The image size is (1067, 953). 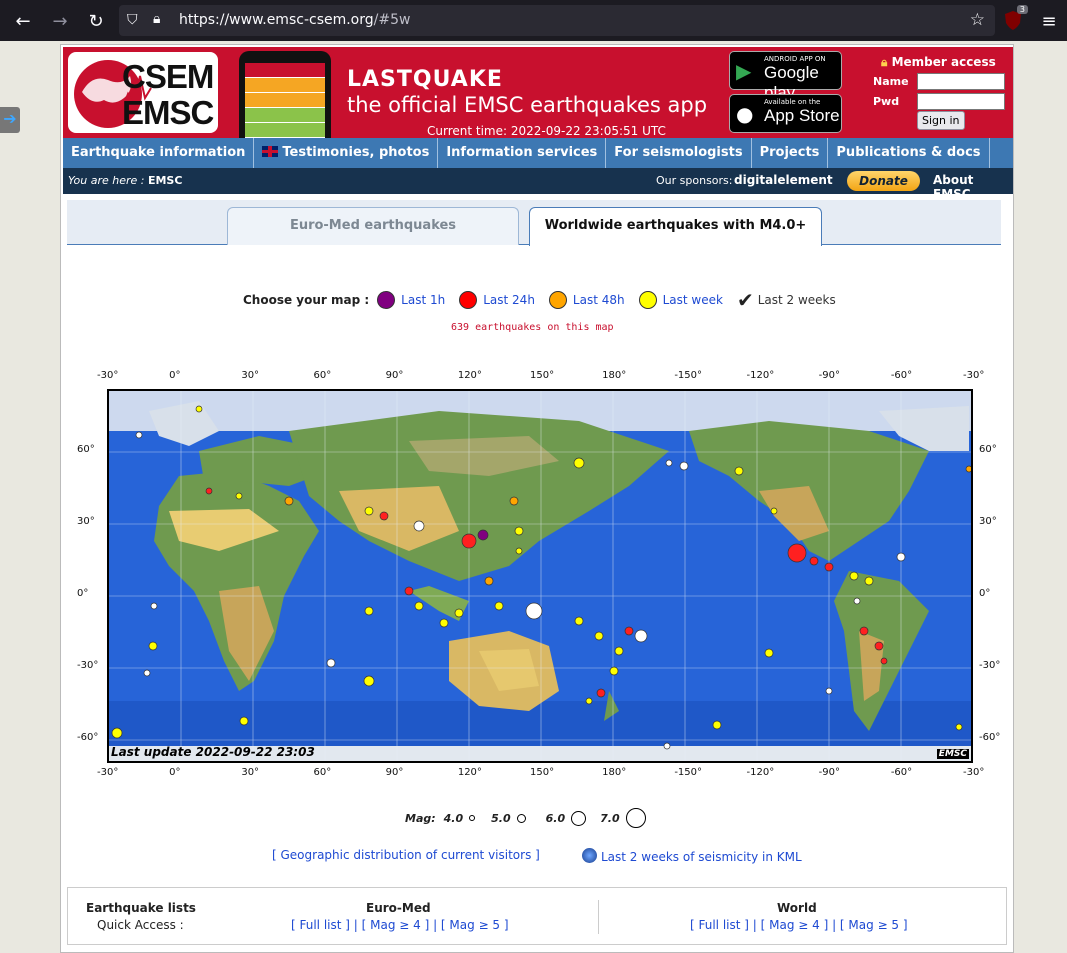 What do you see at coordinates (701, 857) in the screenshot?
I see `kml-link-label: Last 2 weeks of seismicity in KML` at bounding box center [701, 857].